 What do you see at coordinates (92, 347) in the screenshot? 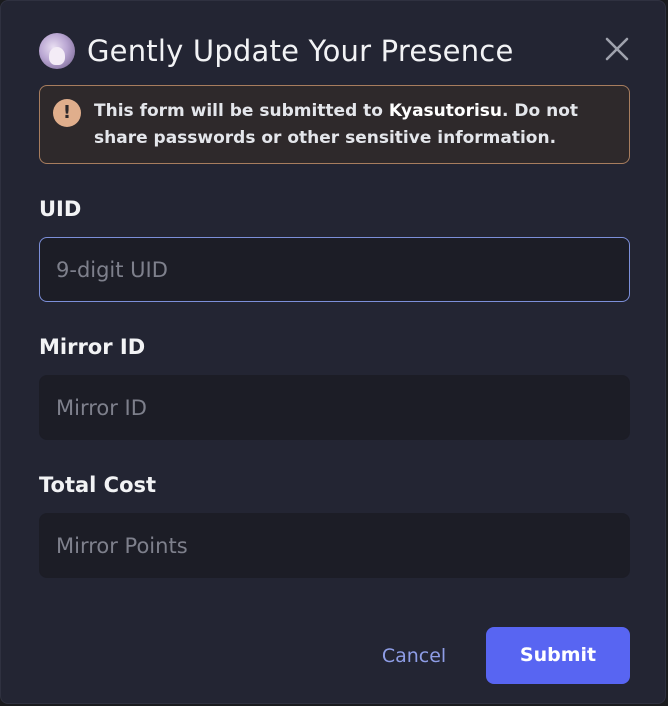
I see `mirror-id-label: Mirror ID` at bounding box center [92, 347].